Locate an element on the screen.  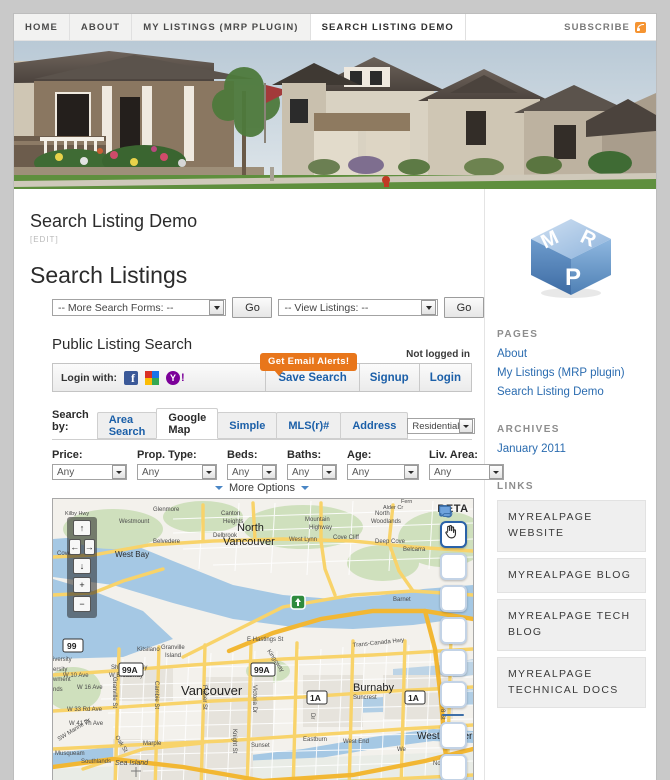
sidebar-link-january-2011: January 2011 is located at coordinates (576, 449).